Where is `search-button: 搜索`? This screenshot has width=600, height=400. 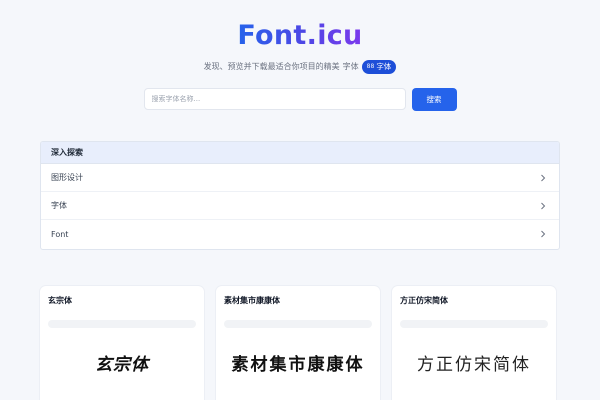
search-button: 搜索 is located at coordinates (434, 99).